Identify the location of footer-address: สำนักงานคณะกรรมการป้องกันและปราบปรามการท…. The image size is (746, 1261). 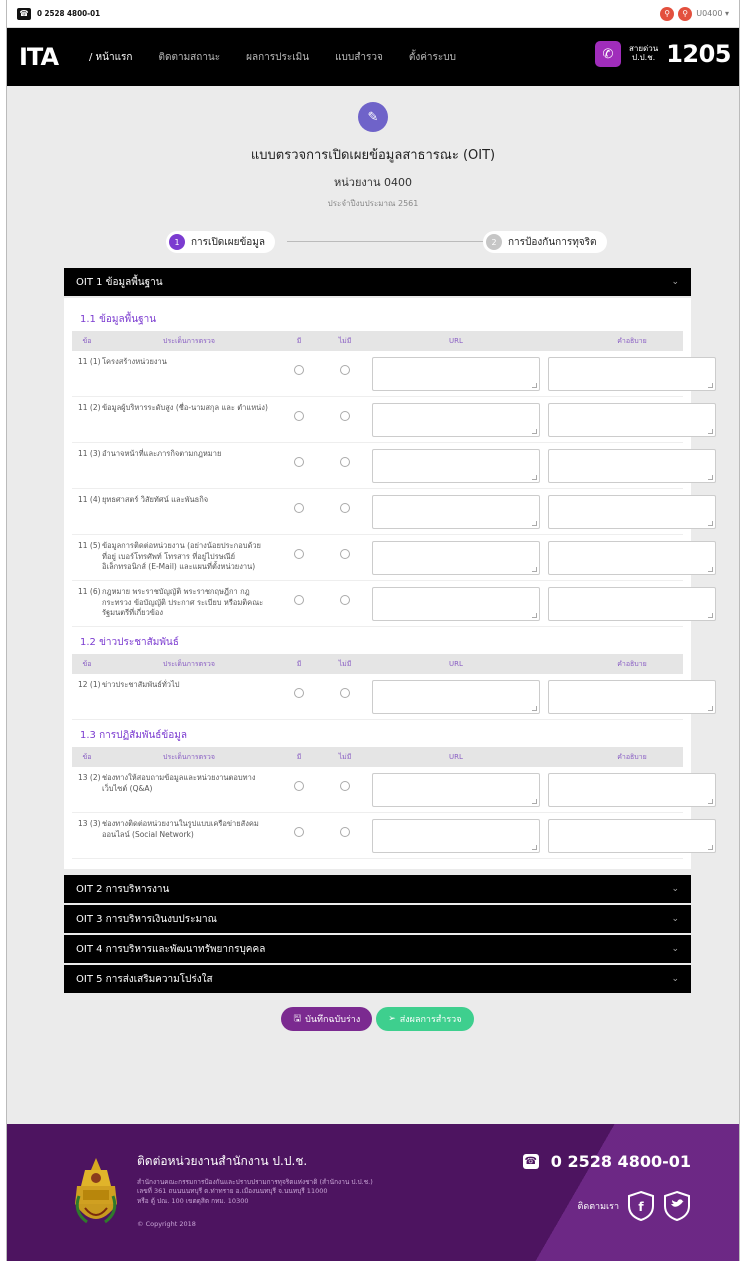
(272, 1192).